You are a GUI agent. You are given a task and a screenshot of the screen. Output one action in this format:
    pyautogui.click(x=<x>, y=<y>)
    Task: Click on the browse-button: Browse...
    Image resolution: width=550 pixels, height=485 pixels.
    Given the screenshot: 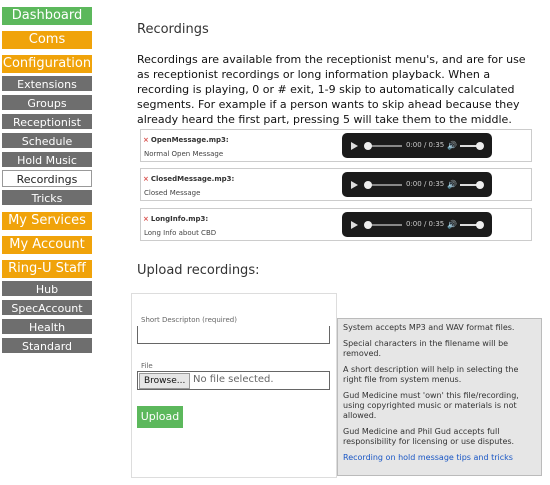 What is the action you would take?
    pyautogui.click(x=165, y=381)
    